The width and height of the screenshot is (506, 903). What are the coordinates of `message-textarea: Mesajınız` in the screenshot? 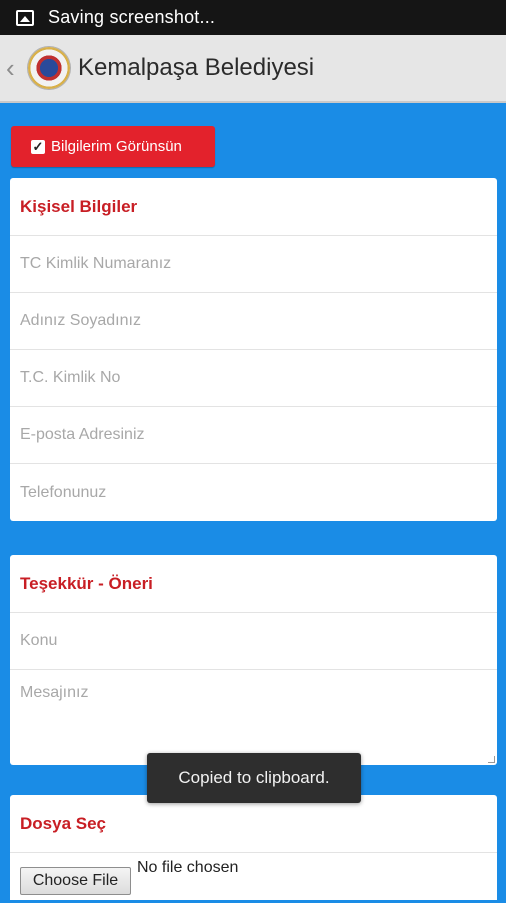 It's located at (253, 717).